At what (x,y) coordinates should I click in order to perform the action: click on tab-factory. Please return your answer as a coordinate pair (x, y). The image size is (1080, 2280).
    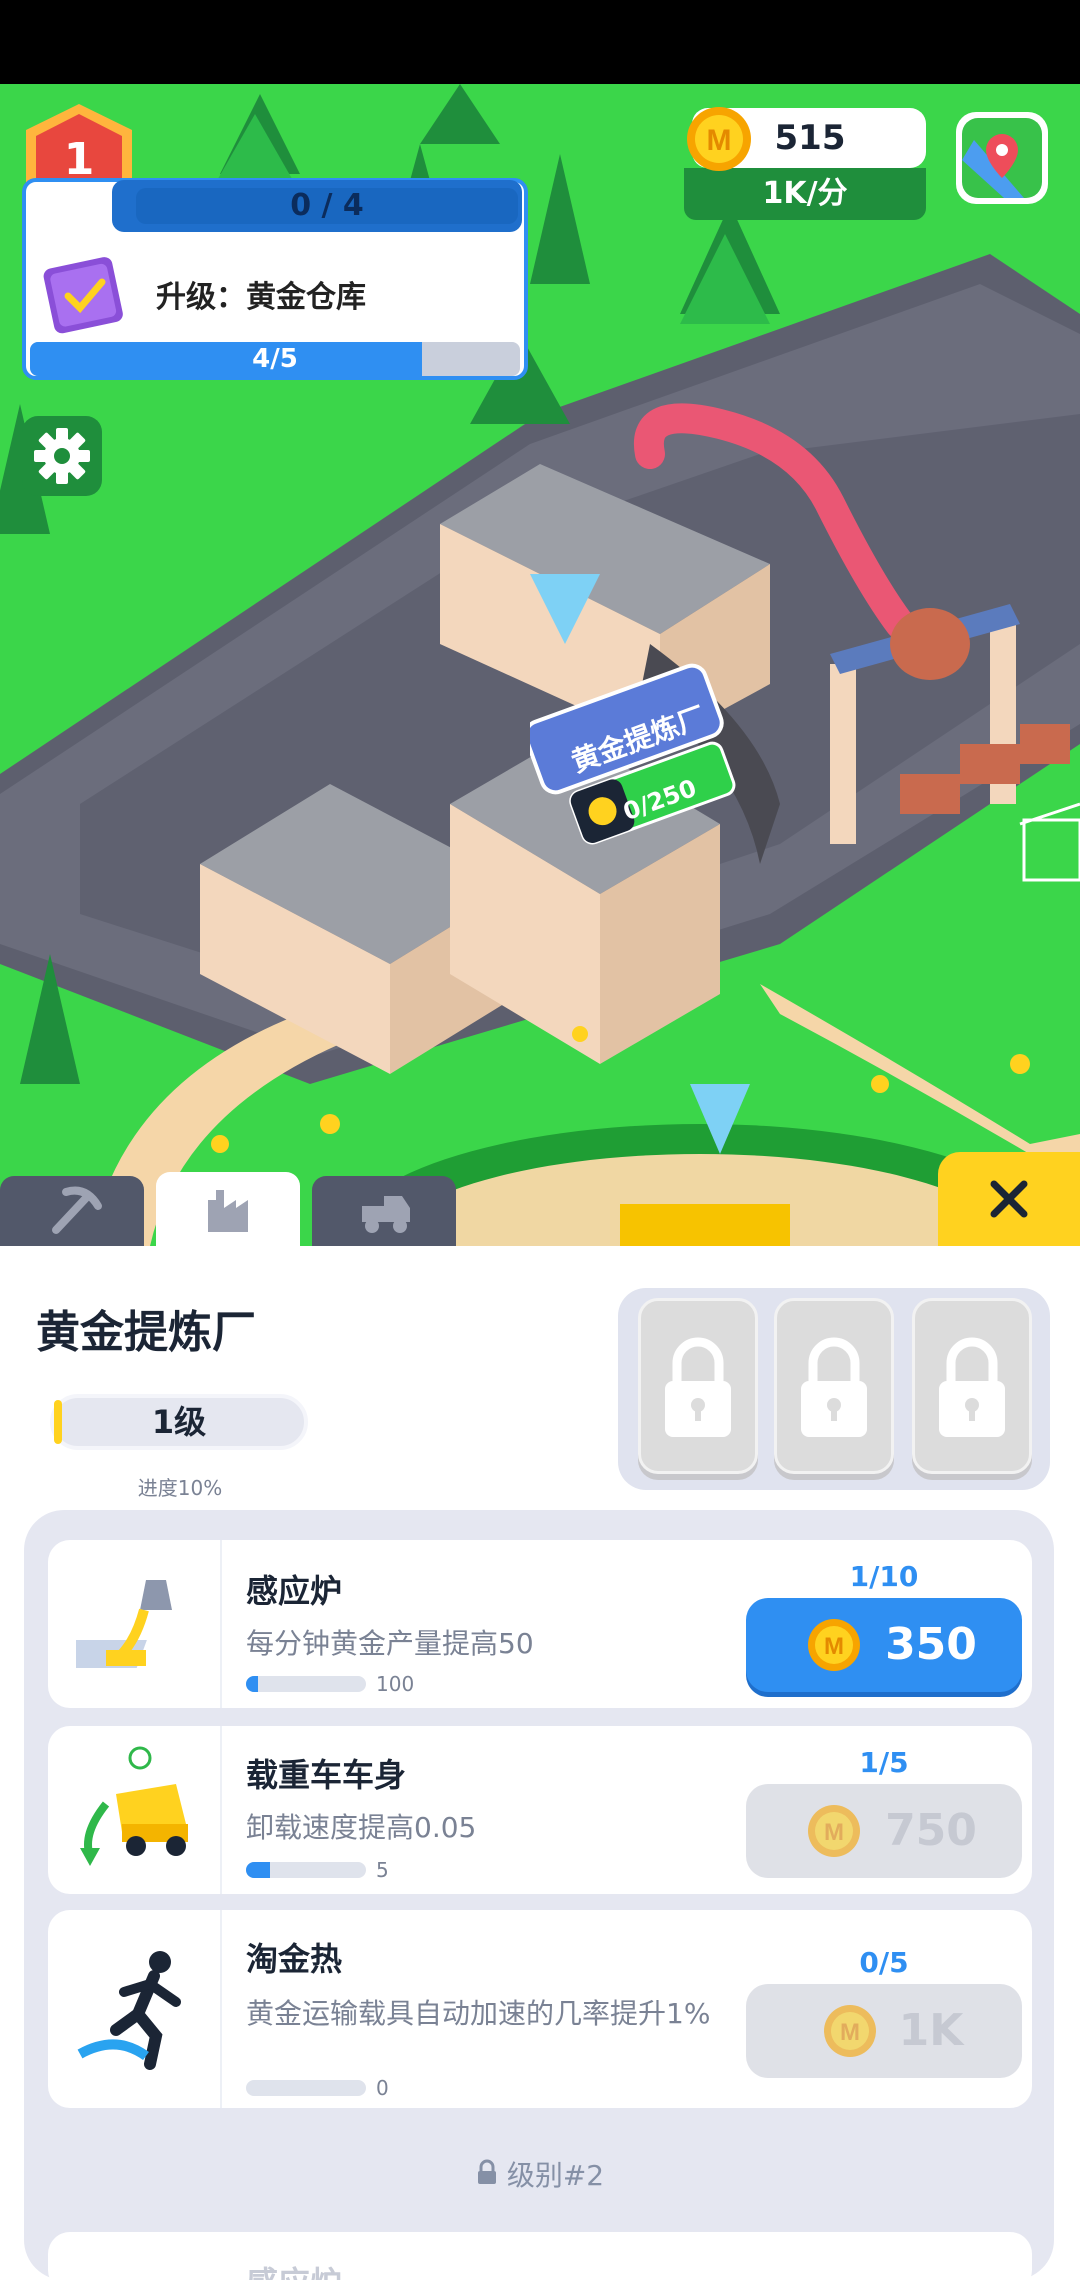
    Looking at the image, I should click on (228, 1210).